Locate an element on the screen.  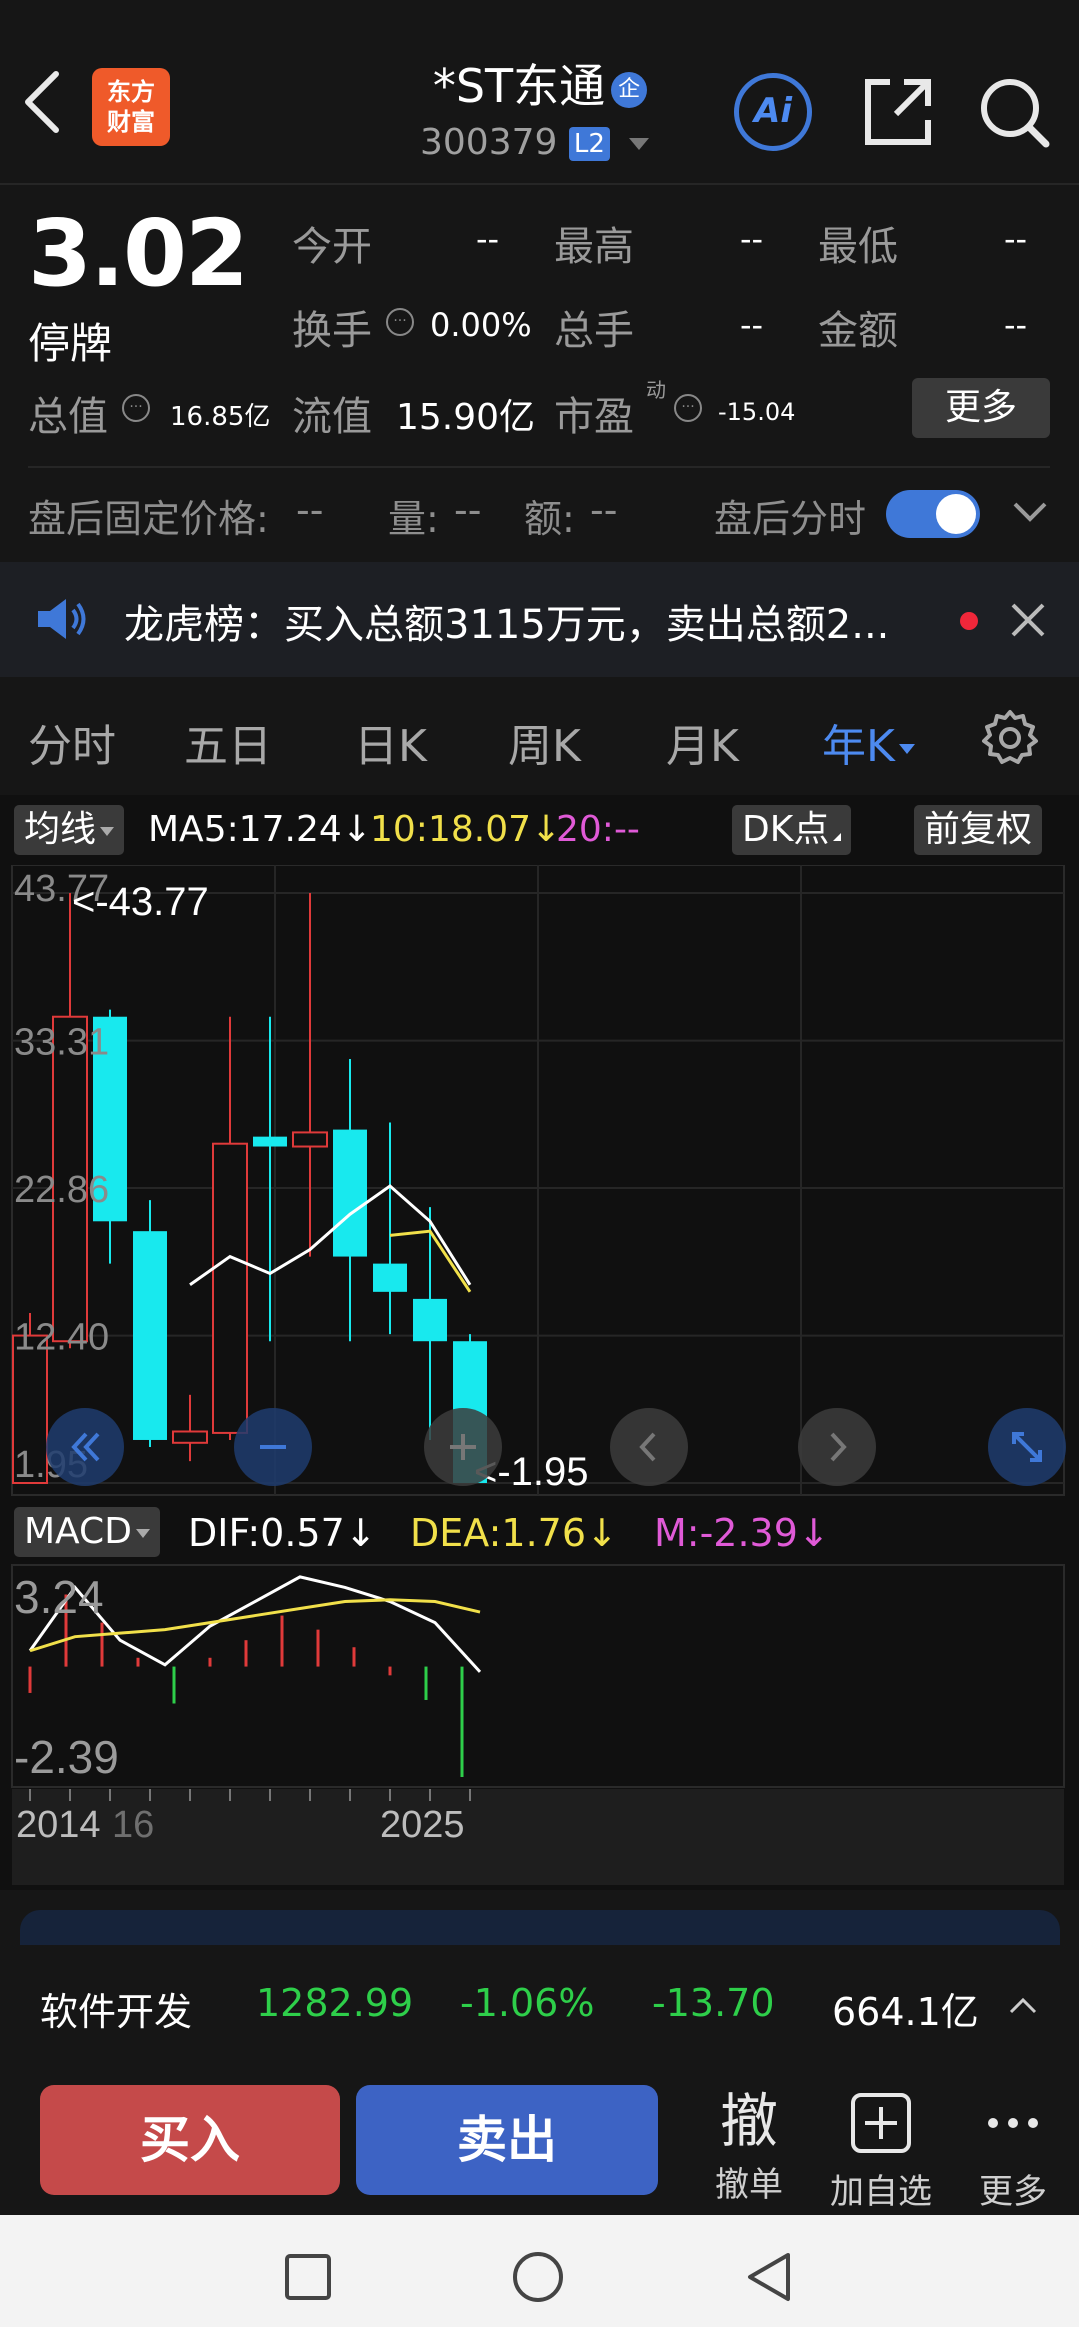
add-watchlist-label: 加自选 is located at coordinates (881, 2192).